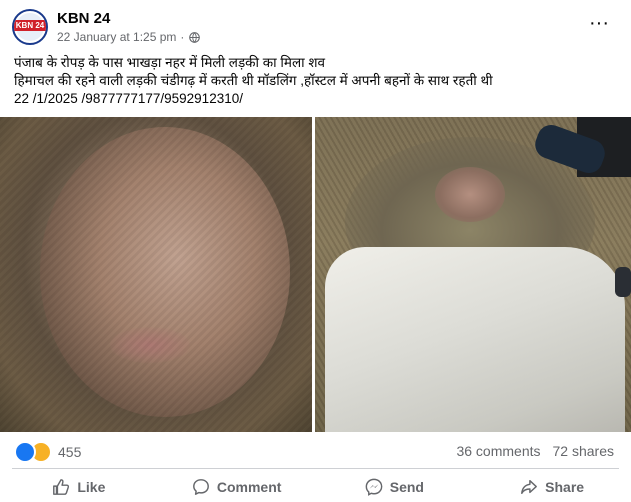  What do you see at coordinates (47, 452) in the screenshot?
I see `reaction-summary: 455` at bounding box center [47, 452].